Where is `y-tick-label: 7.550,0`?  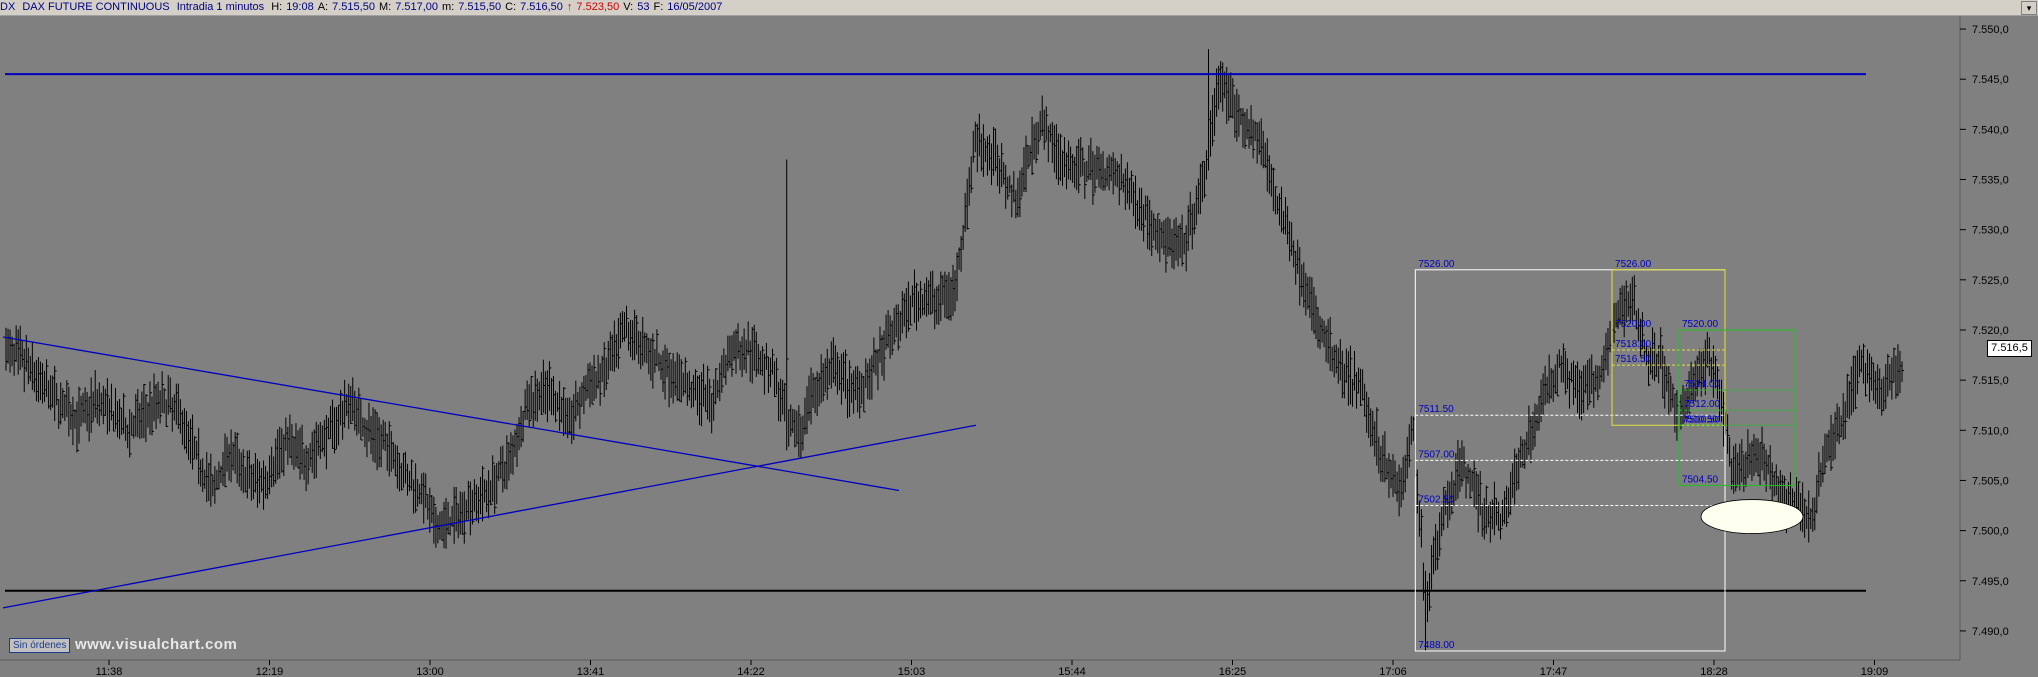
y-tick-label: 7.550,0 is located at coordinates (1990, 30).